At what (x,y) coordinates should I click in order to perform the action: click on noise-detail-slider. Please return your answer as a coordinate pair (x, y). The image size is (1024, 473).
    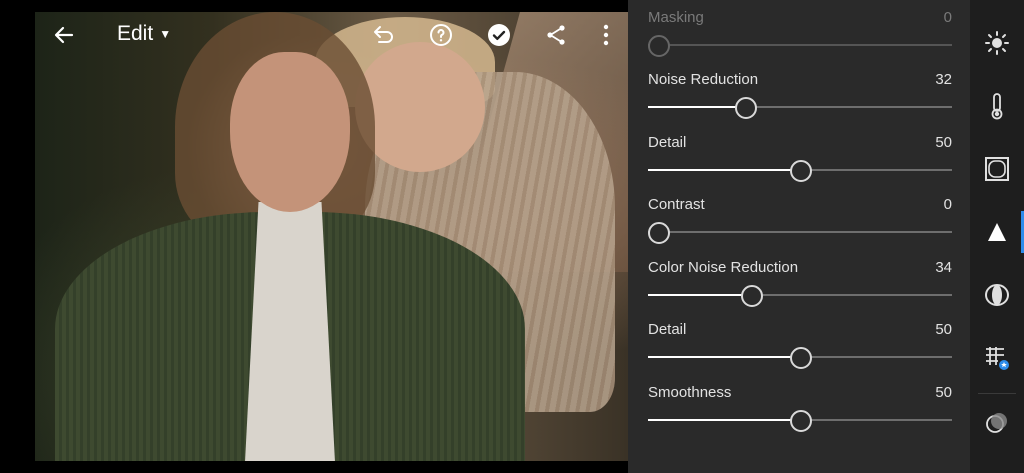
    Looking at the image, I should click on (800, 171).